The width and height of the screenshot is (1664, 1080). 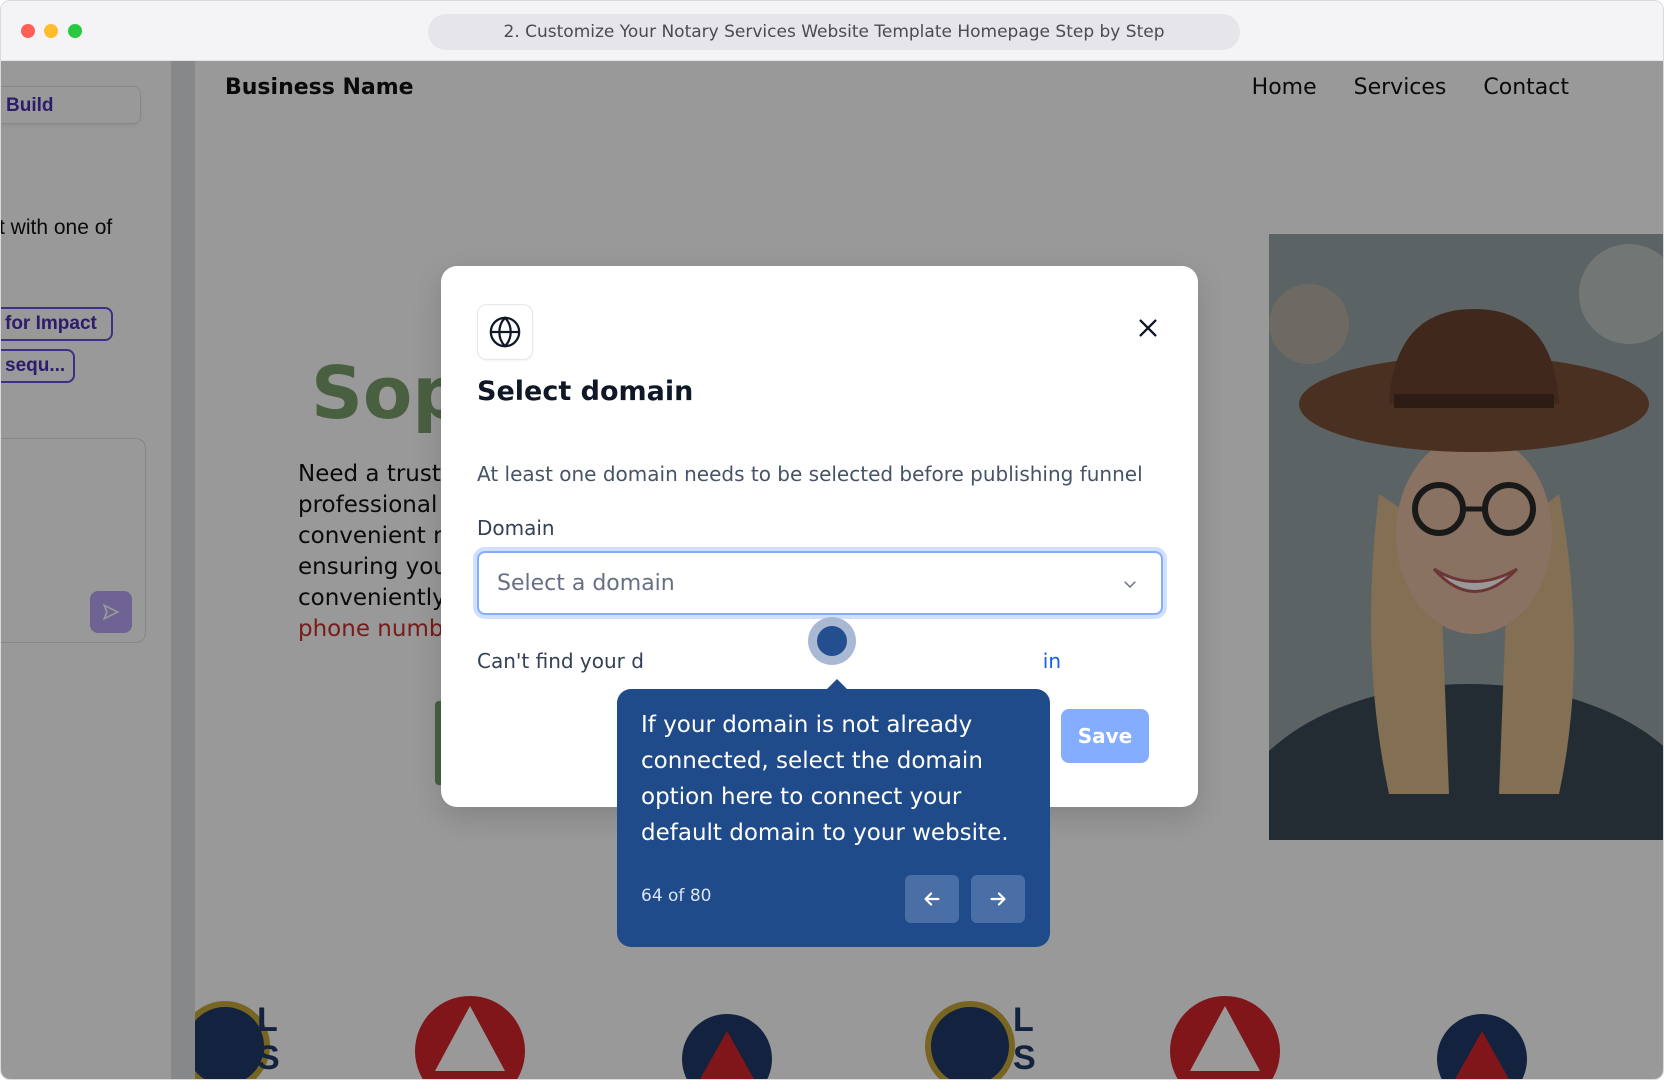 What do you see at coordinates (837, 684) in the screenshot?
I see `tooltip-arrow` at bounding box center [837, 684].